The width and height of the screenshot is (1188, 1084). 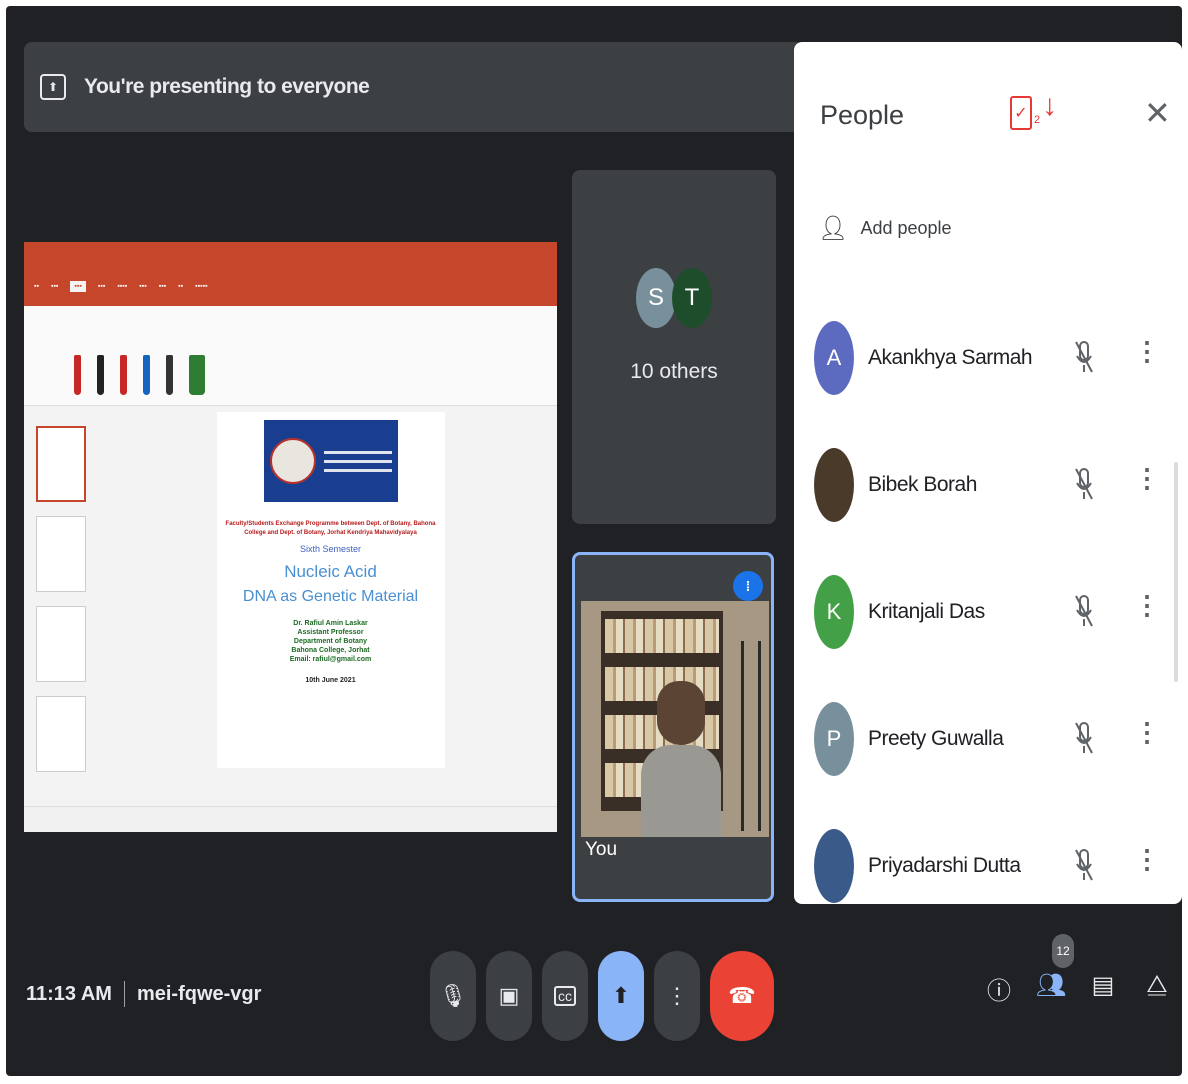 What do you see at coordinates (862, 115) in the screenshot?
I see `panel-title: People` at bounding box center [862, 115].